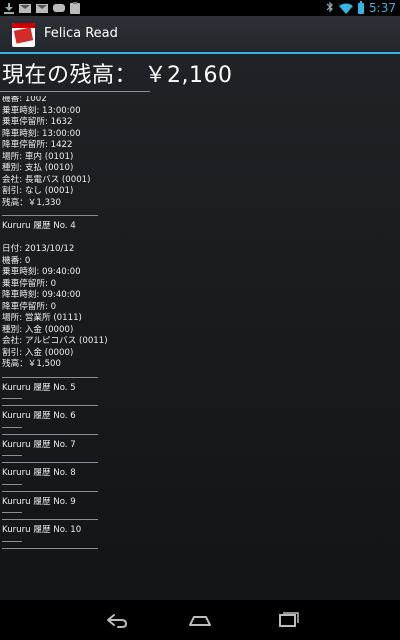 Image resolution: width=400 pixels, height=640 pixels. Describe the element at coordinates (39, 501) in the screenshot. I see `history-entry-title: Kururu 履歴 No. 9` at that location.